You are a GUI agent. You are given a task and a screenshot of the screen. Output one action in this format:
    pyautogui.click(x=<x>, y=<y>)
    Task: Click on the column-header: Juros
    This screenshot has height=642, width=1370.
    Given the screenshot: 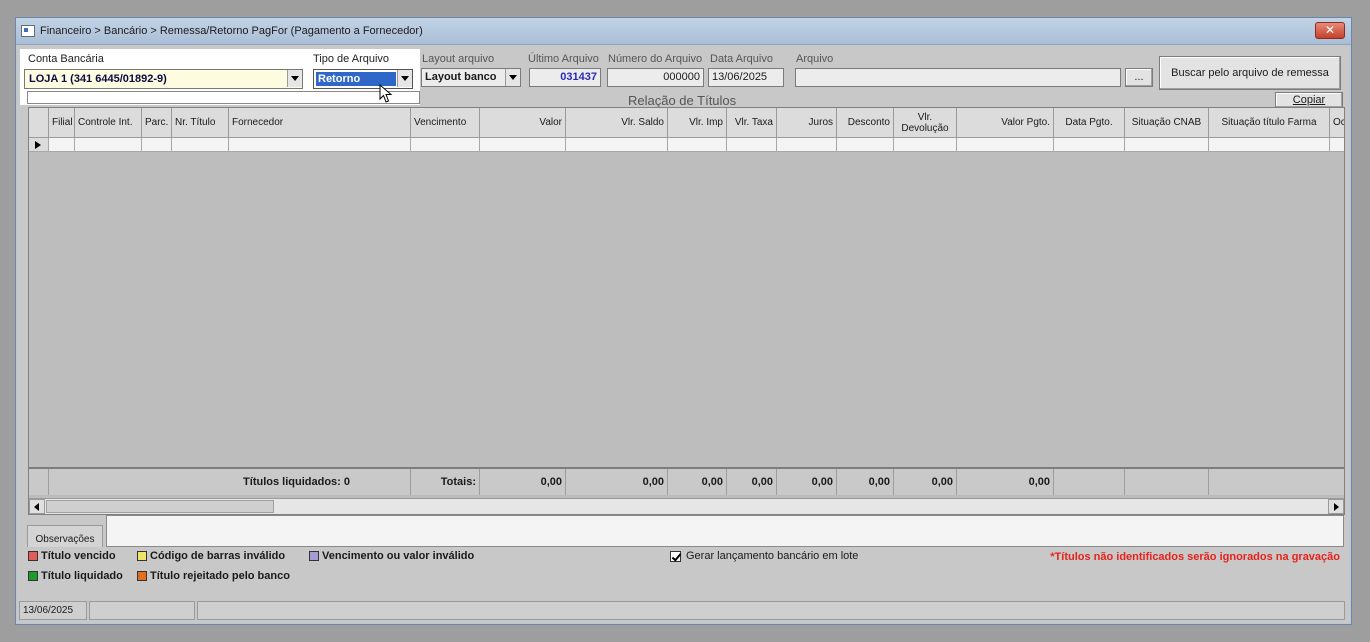 What is the action you would take?
    pyautogui.click(x=807, y=123)
    